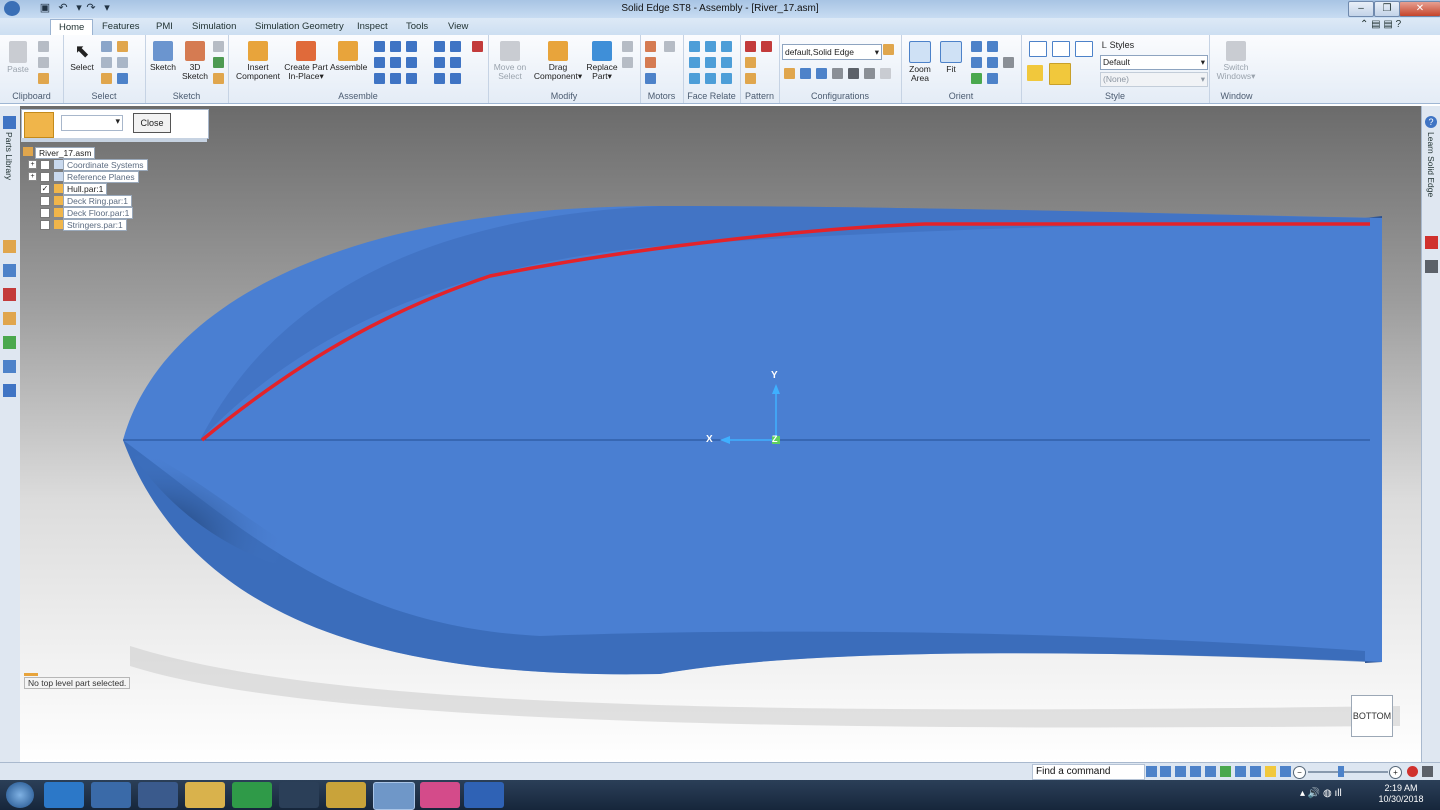 The width and height of the screenshot is (1440, 810). I want to click on feature-library-icon, so click(9, 342).